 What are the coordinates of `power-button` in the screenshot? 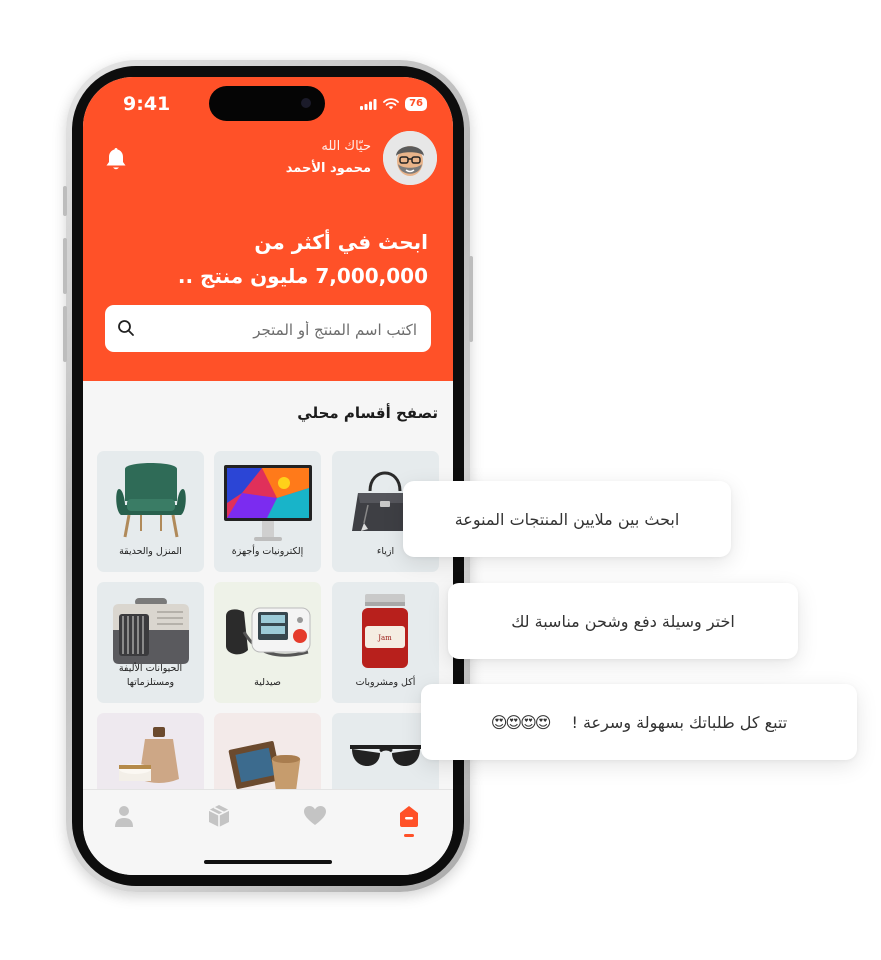 It's located at (471, 299).